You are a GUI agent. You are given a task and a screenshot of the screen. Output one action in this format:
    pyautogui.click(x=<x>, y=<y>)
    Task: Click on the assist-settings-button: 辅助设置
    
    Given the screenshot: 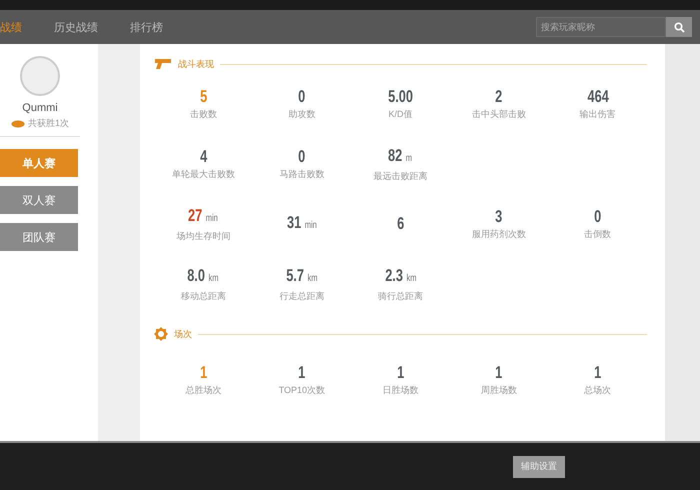 What is the action you would take?
    pyautogui.click(x=539, y=467)
    